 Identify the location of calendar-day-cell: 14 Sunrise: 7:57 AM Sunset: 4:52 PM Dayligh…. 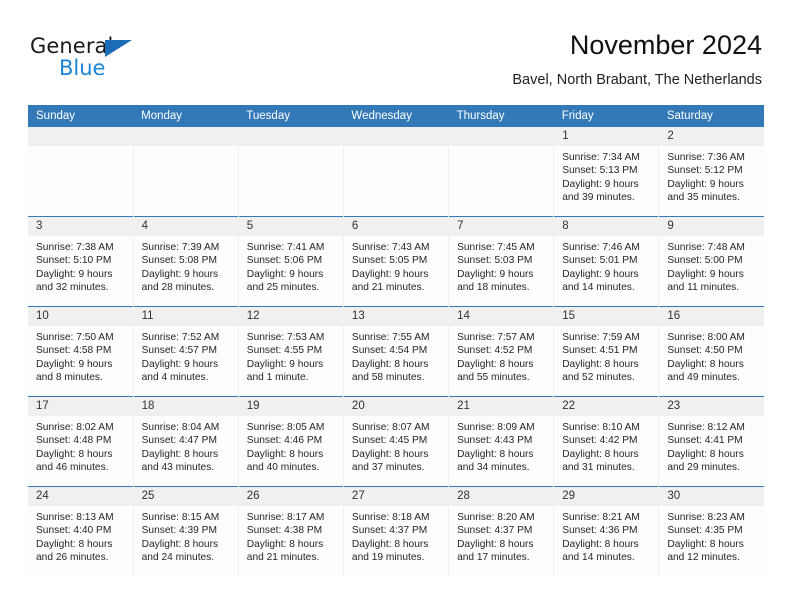
(501, 351).